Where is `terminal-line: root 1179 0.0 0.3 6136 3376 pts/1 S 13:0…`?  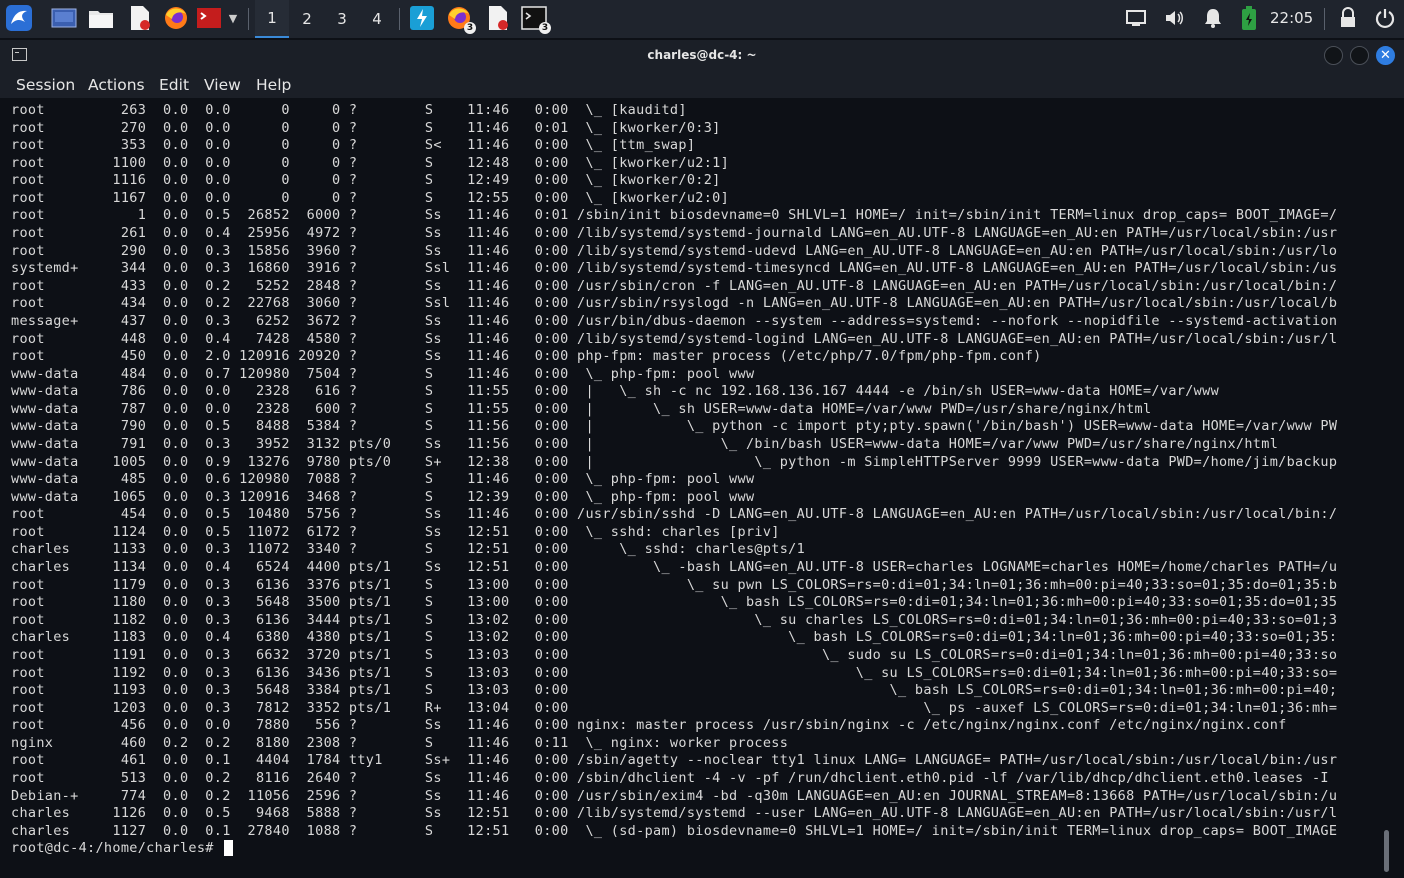 terminal-line: root 1179 0.0 0.3 6136 3376 pts/1 S 13:0… is located at coordinates (674, 584).